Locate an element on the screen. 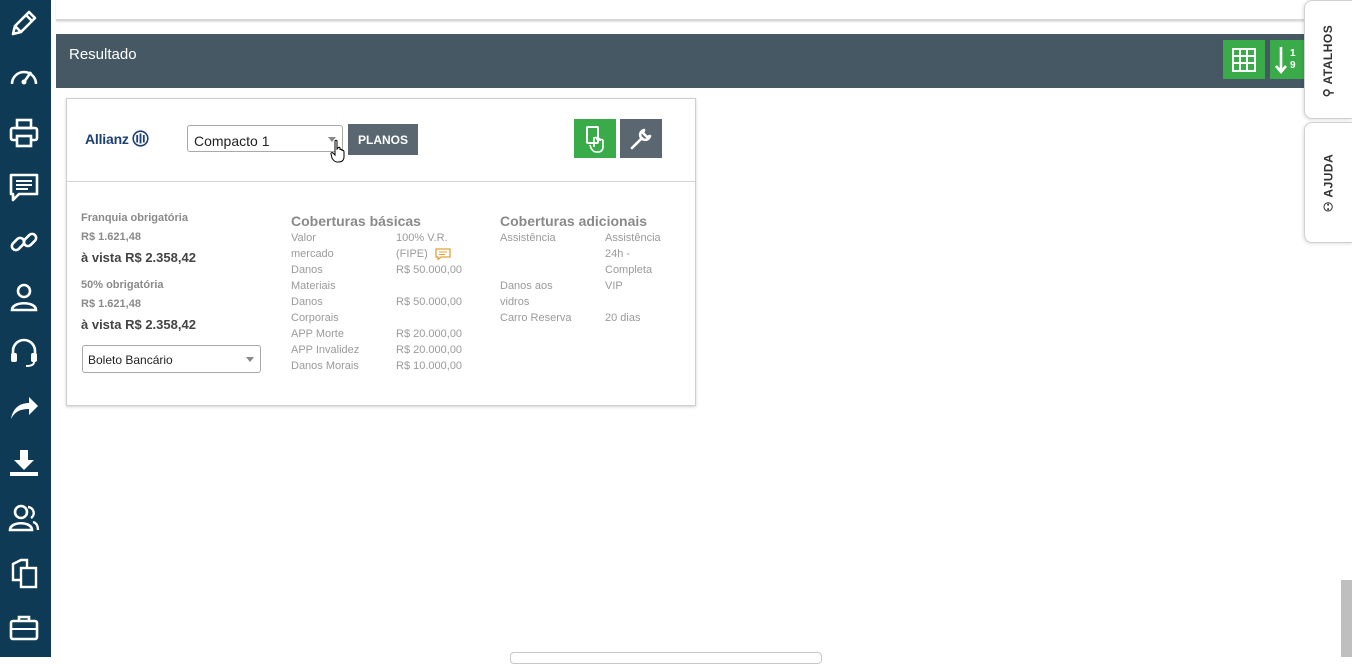 This screenshot has height=664, width=1352. user-icon is located at coordinates (24, 297).